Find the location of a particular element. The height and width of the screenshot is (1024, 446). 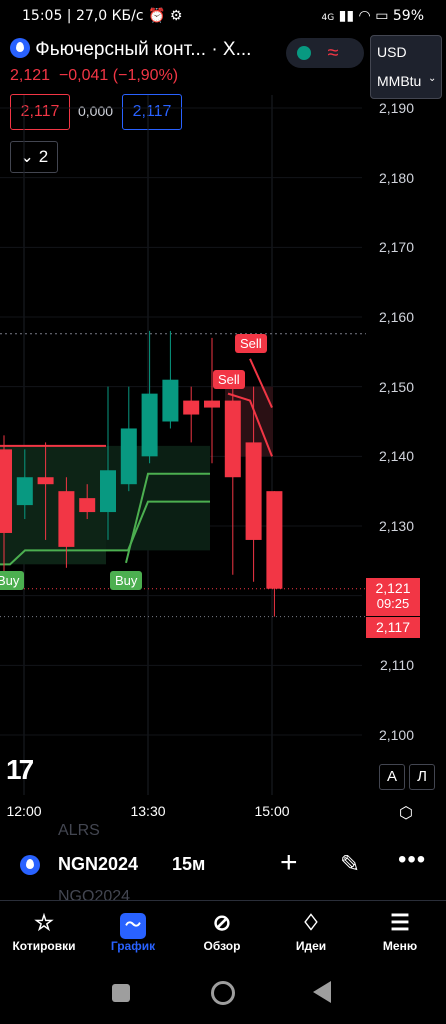

chart-icon: 〜 is located at coordinates (133, 926).